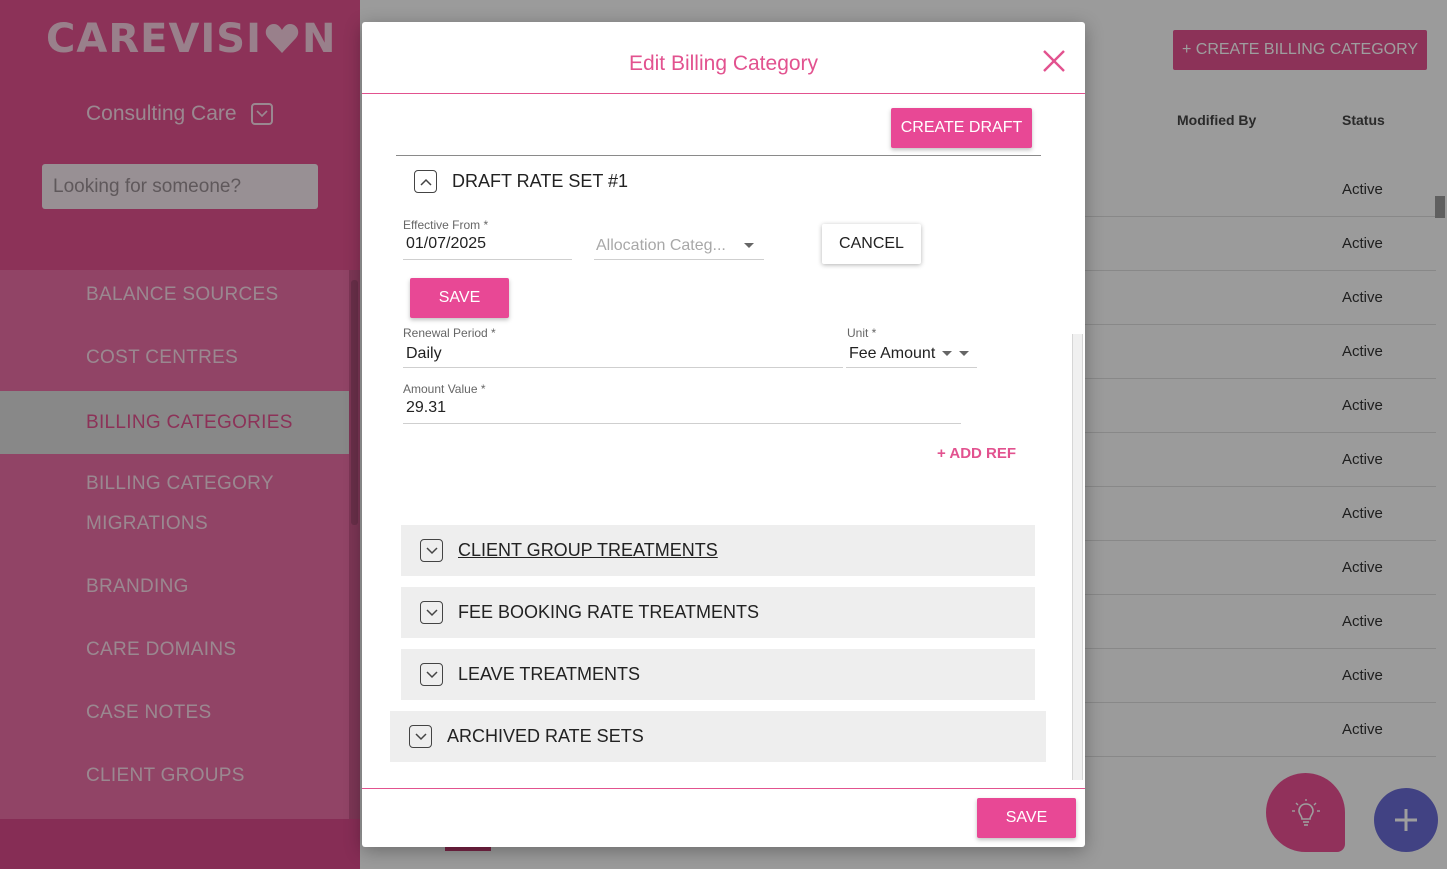 Image resolution: width=1447 pixels, height=869 pixels. What do you see at coordinates (623, 367) in the screenshot?
I see `renewal-underline` at bounding box center [623, 367].